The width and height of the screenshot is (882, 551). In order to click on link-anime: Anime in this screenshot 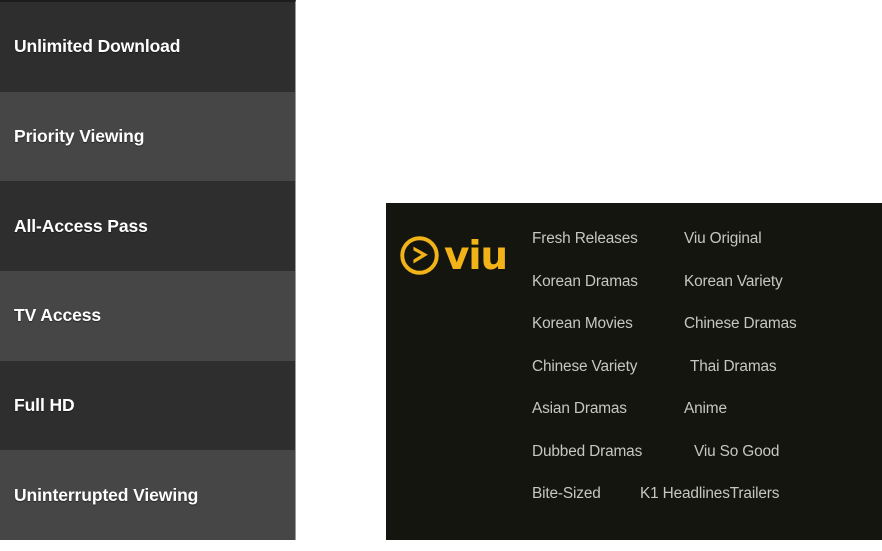, I will do `click(705, 409)`.